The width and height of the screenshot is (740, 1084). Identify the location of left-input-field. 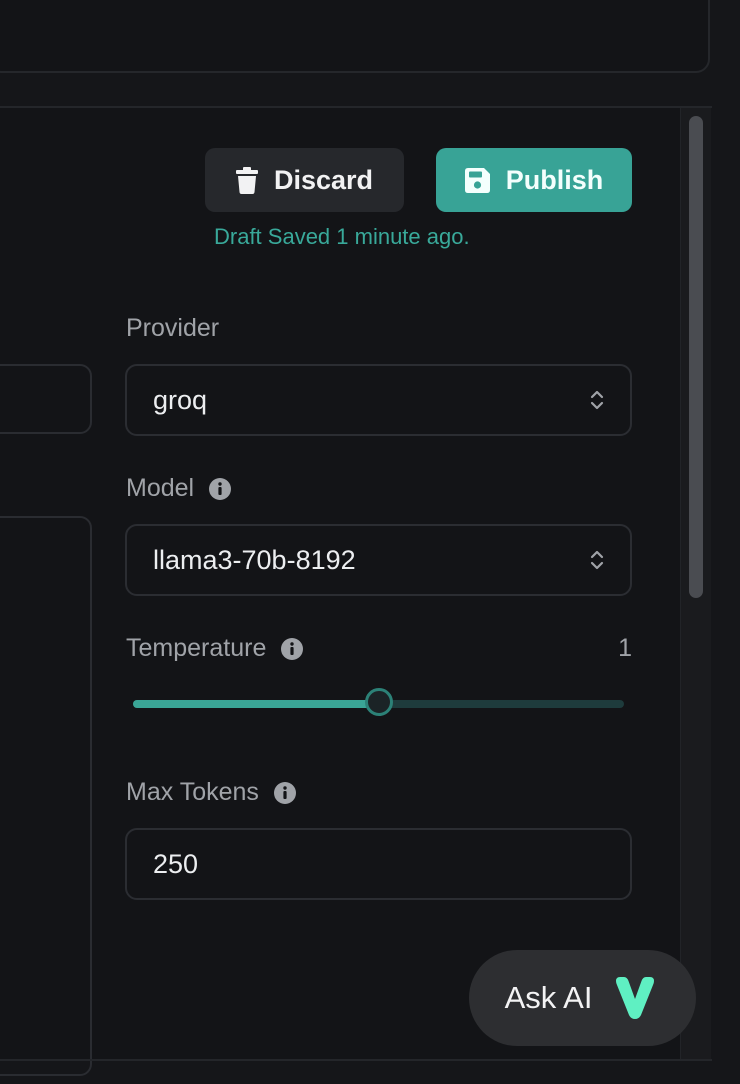
(46, 399).